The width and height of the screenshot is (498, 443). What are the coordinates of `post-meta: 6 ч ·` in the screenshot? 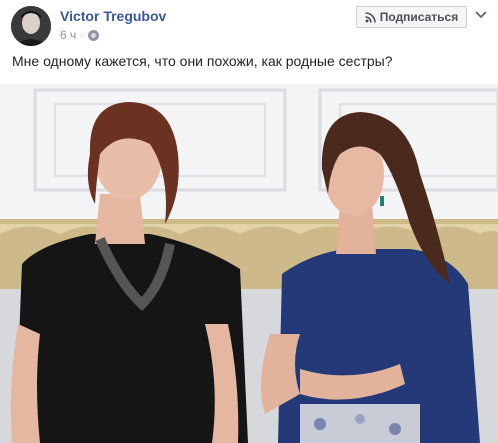 It's located at (79, 35).